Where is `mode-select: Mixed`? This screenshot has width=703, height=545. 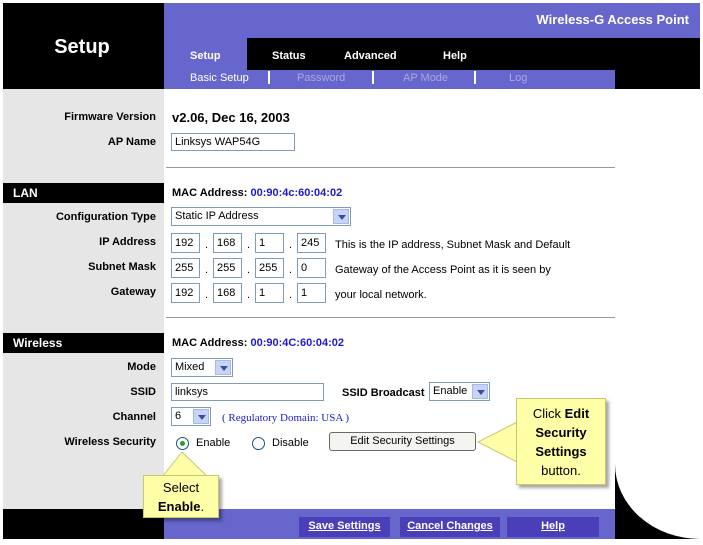
mode-select: Mixed is located at coordinates (202, 367).